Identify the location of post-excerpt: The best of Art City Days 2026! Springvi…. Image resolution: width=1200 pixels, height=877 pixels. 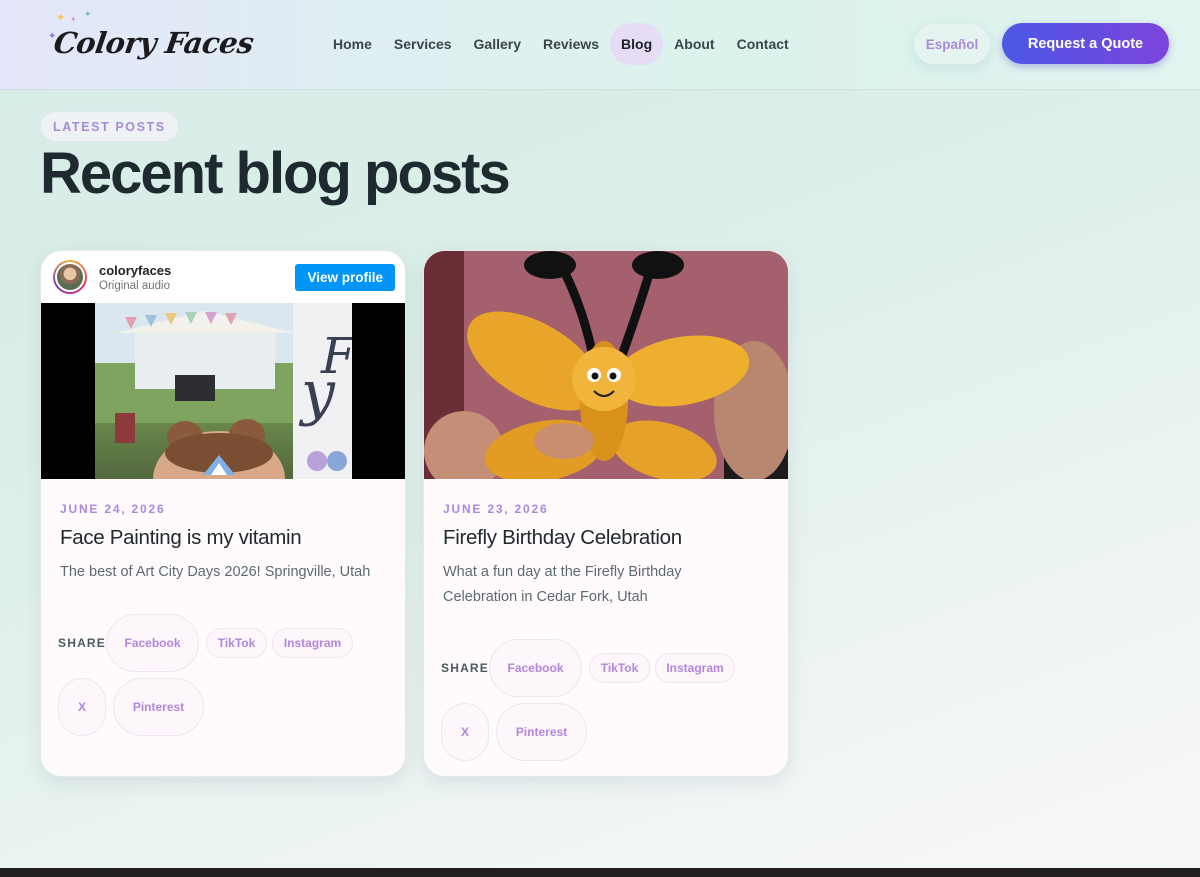
(215, 572).